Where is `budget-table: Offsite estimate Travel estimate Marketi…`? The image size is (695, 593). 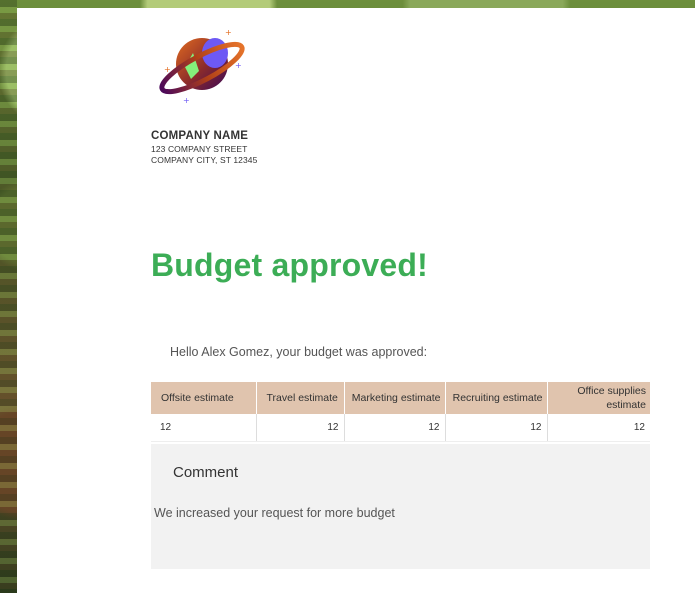 budget-table: Offsite estimate Travel estimate Marketi… is located at coordinates (400, 412).